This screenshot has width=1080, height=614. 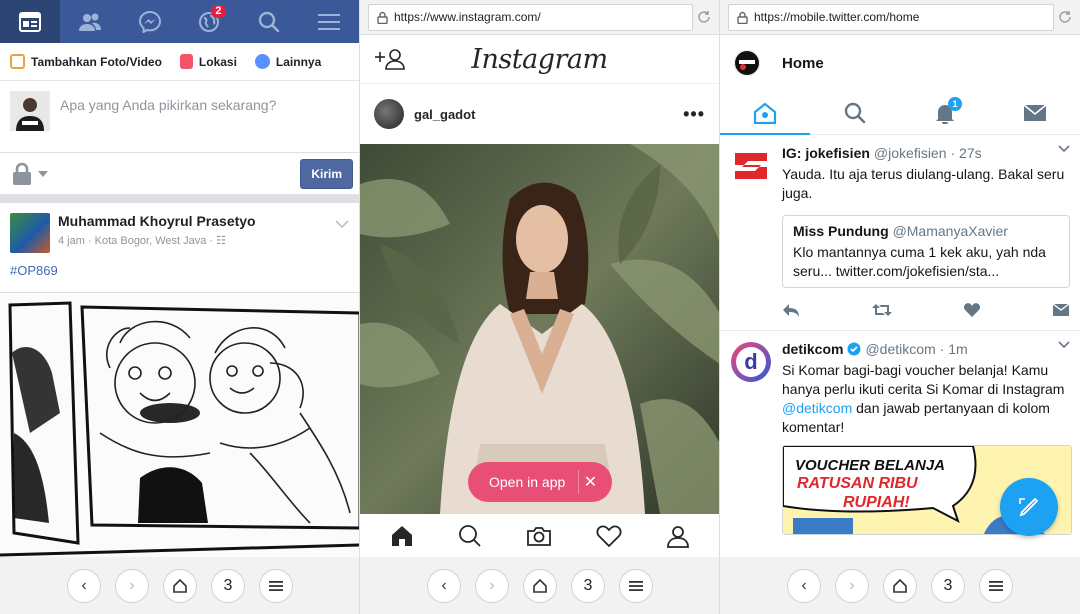 I want to click on tweet-header: IG: jokefisien @jokefisien · 27s, so click(x=926, y=153).